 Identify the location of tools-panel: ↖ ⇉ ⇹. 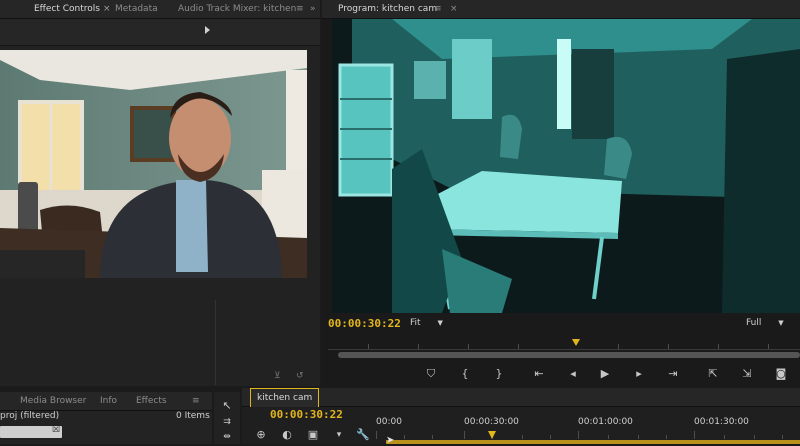
(227, 418).